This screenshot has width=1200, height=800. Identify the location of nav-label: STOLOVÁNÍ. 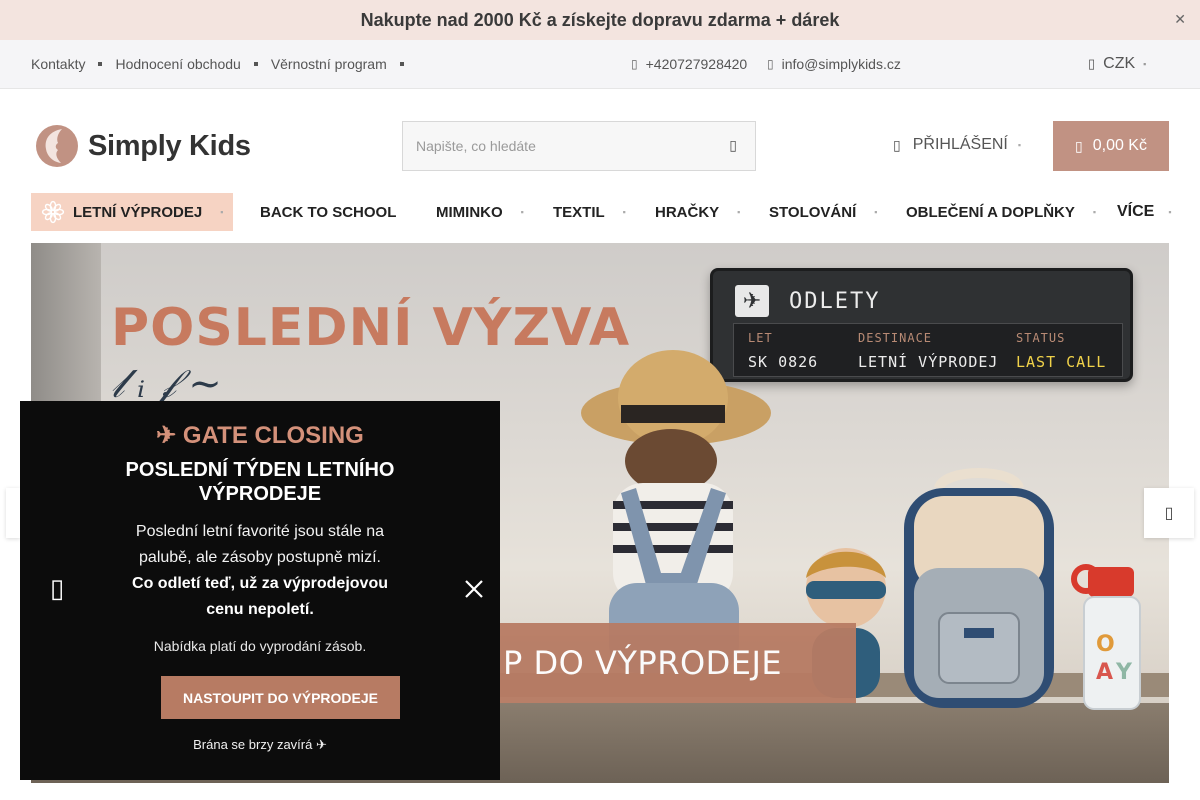
(813, 212).